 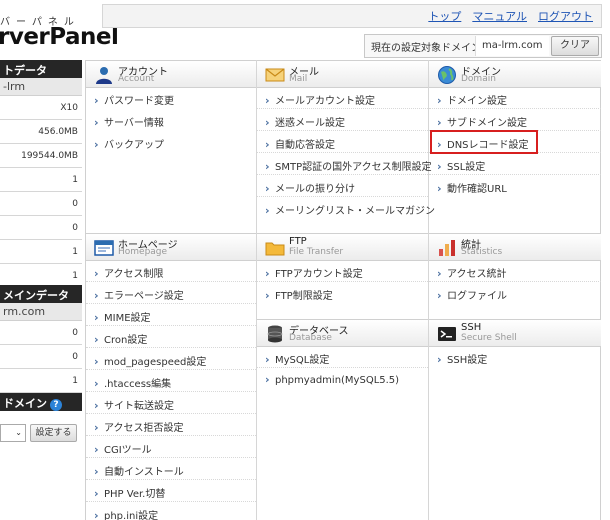 What do you see at coordinates (499, 16) in the screenshot?
I see `top-link-manual: マニュアル` at bounding box center [499, 16].